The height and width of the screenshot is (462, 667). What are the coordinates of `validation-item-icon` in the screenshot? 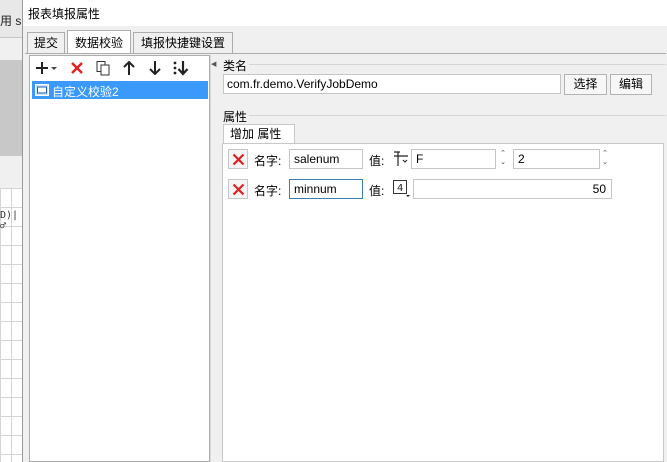 It's located at (42, 90).